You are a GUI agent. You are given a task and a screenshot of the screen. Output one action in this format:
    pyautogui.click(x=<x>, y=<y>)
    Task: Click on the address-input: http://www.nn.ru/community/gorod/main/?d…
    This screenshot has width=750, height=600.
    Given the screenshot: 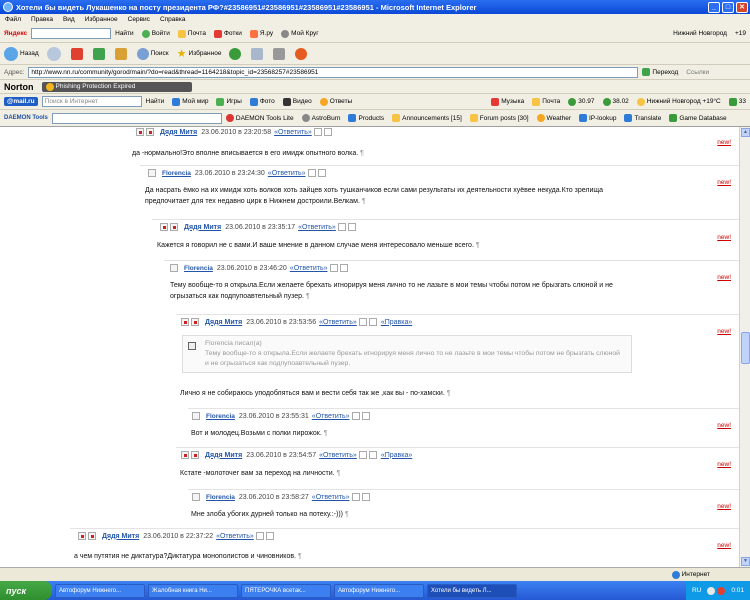 What is the action you would take?
    pyautogui.click(x=333, y=72)
    